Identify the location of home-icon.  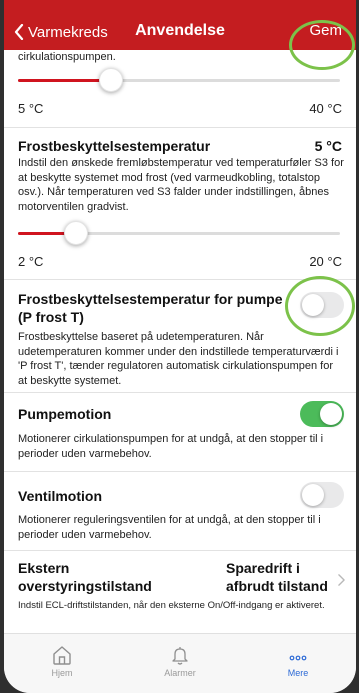
(62, 655).